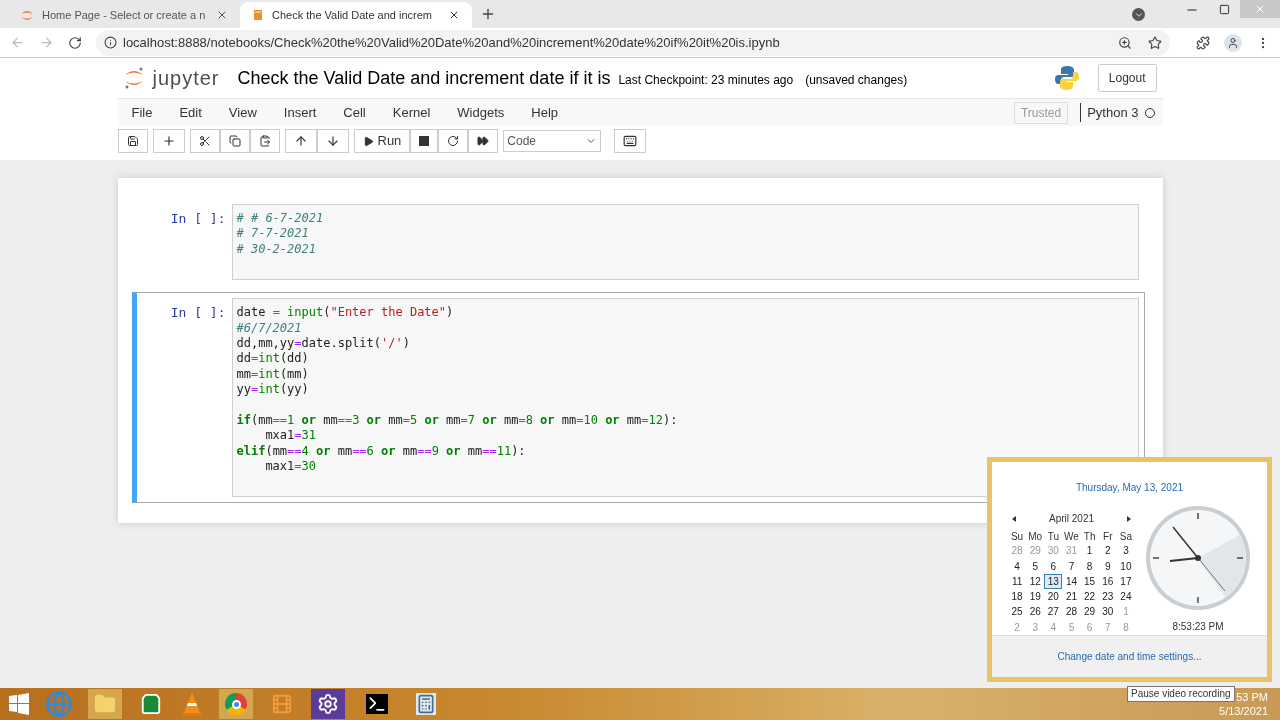  I want to click on new-tab-icon, so click(488, 14).